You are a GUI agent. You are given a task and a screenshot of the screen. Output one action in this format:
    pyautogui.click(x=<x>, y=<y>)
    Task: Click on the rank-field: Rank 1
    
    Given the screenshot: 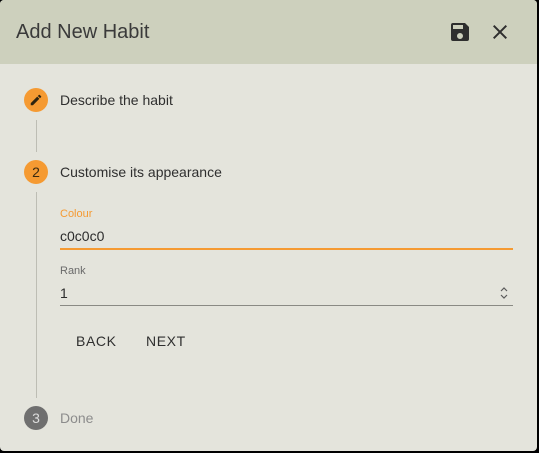 What is the action you would take?
    pyautogui.click(x=286, y=285)
    